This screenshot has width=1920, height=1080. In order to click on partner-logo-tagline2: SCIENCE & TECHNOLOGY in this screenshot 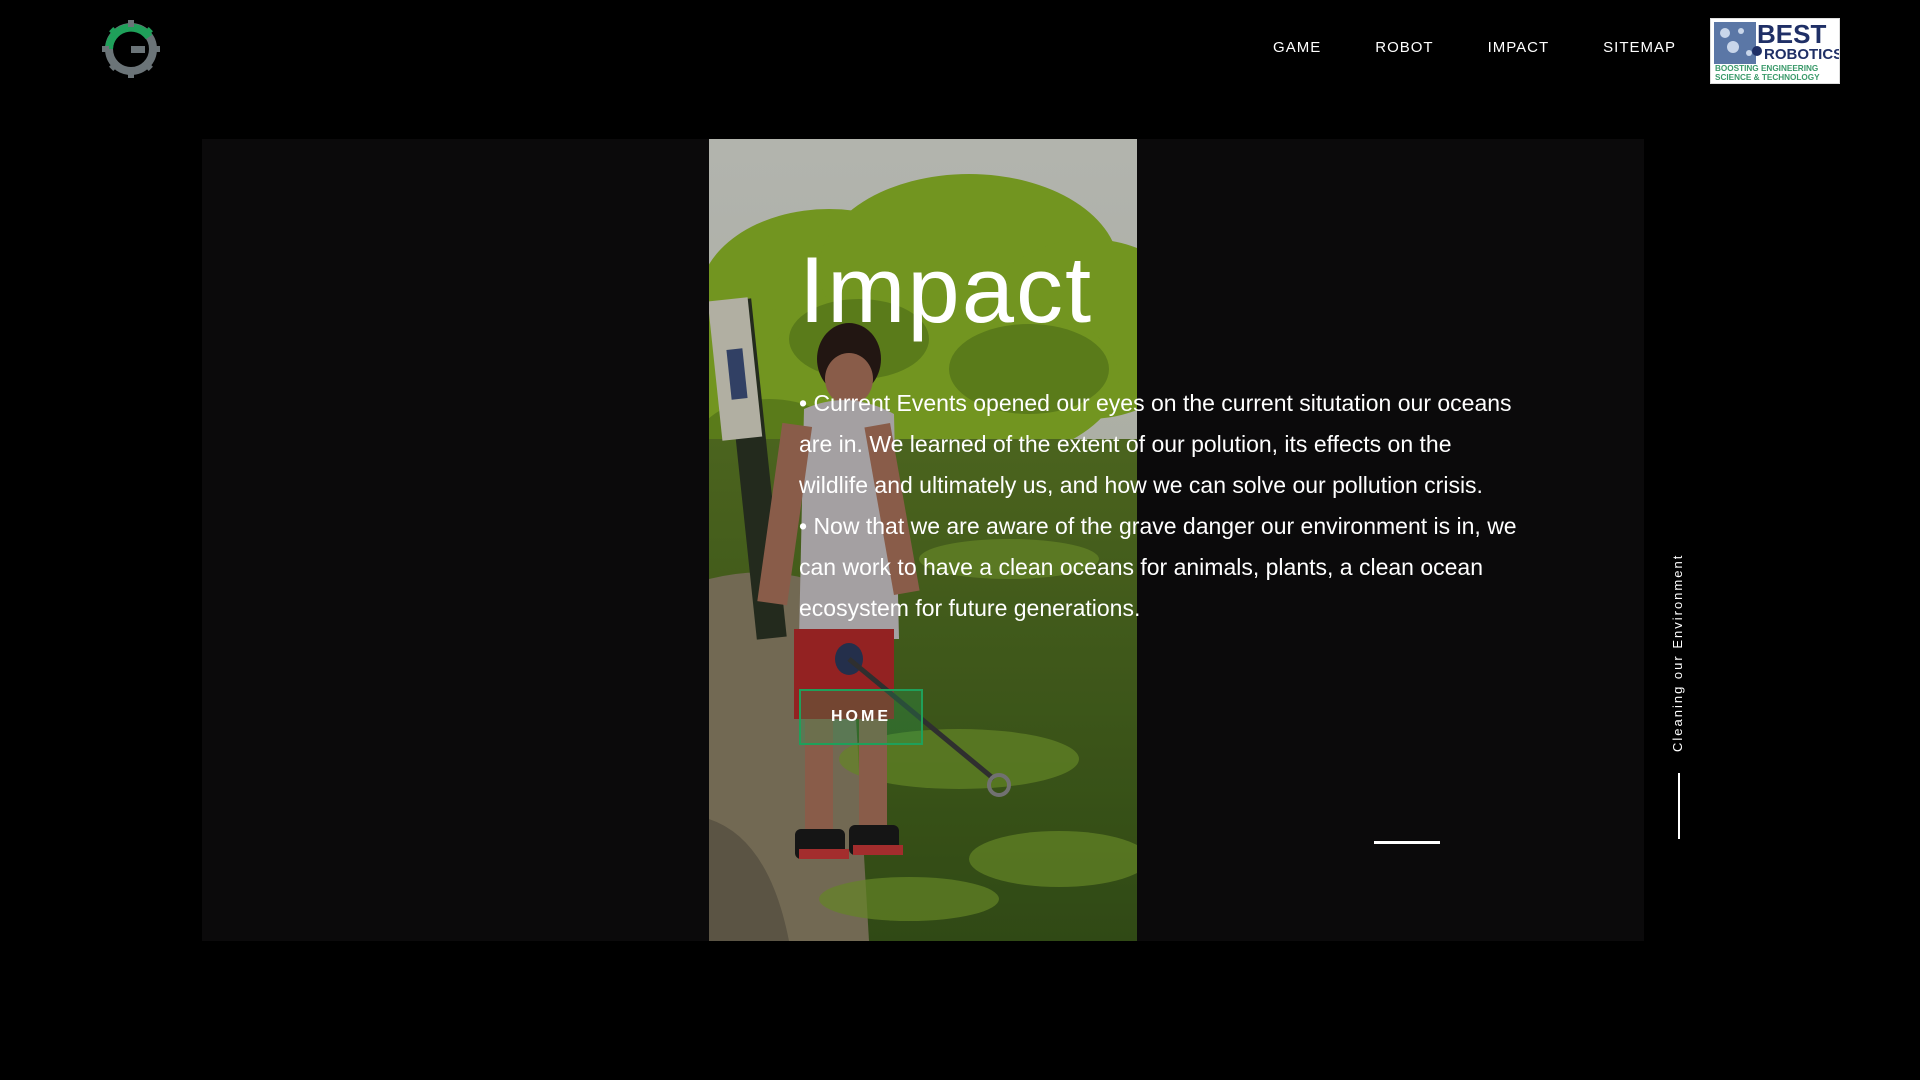, I will do `click(1767, 77)`.